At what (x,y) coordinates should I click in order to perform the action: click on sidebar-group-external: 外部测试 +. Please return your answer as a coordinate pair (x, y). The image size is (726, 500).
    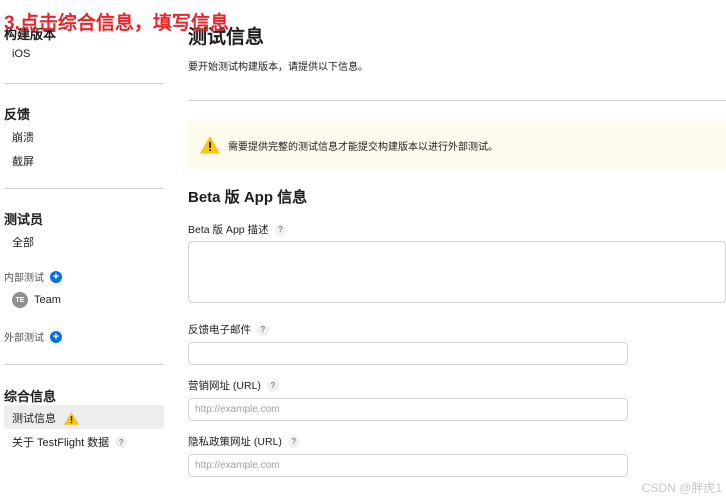
    Looking at the image, I should click on (33, 336).